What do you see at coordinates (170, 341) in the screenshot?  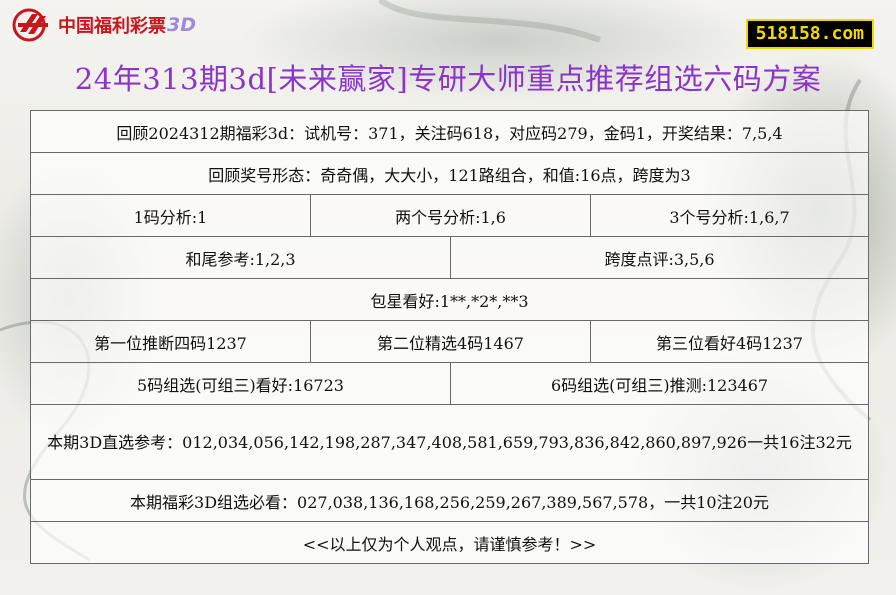 I see `pos1-cell: 第一位推断四码1237` at bounding box center [170, 341].